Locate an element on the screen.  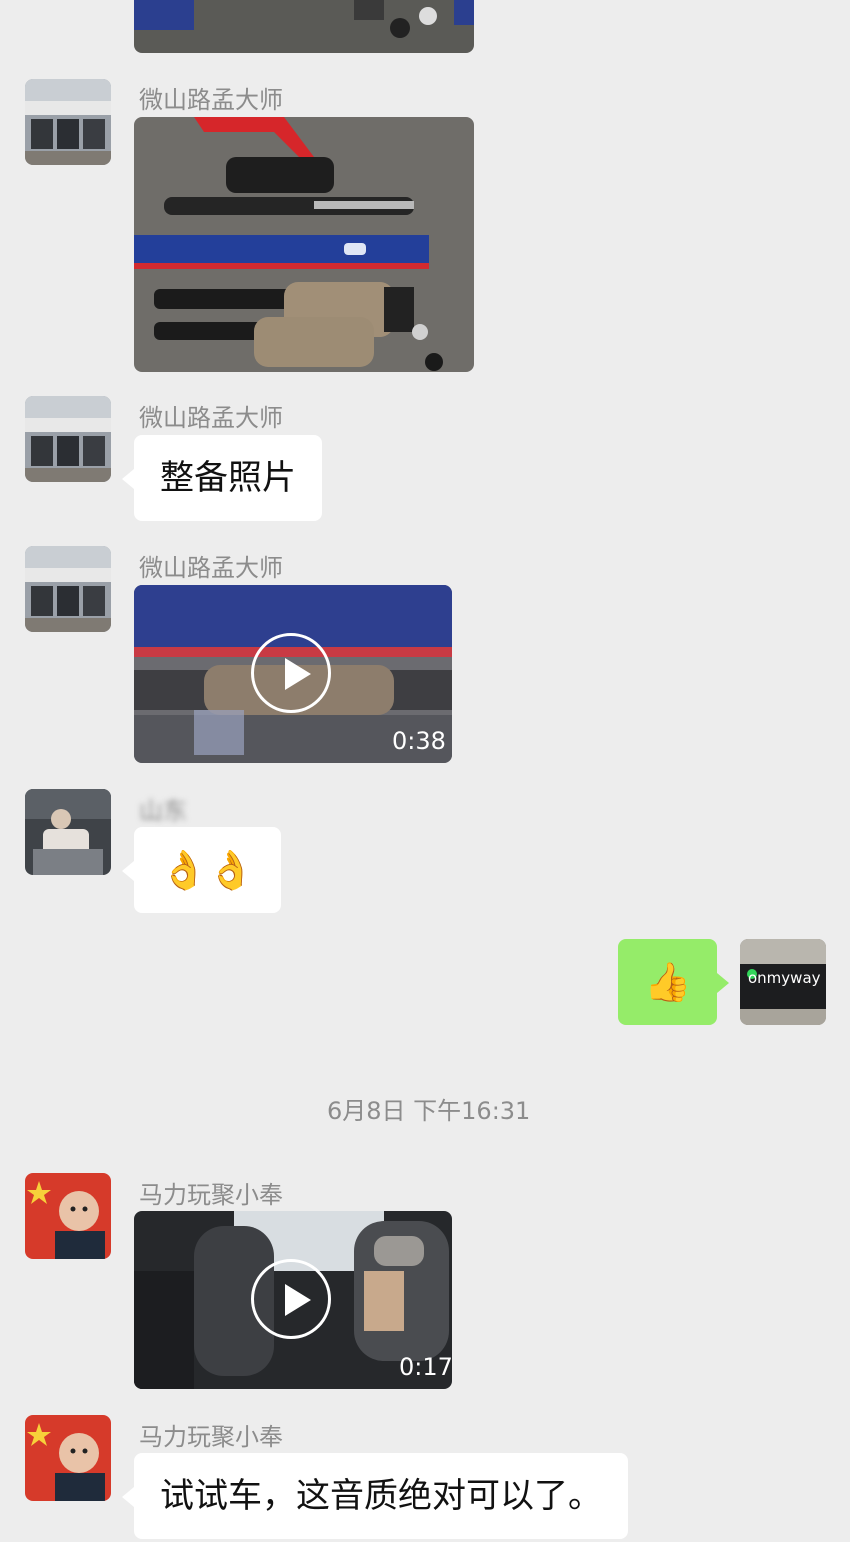
text-message: 整备照片 is located at coordinates (222, 478).